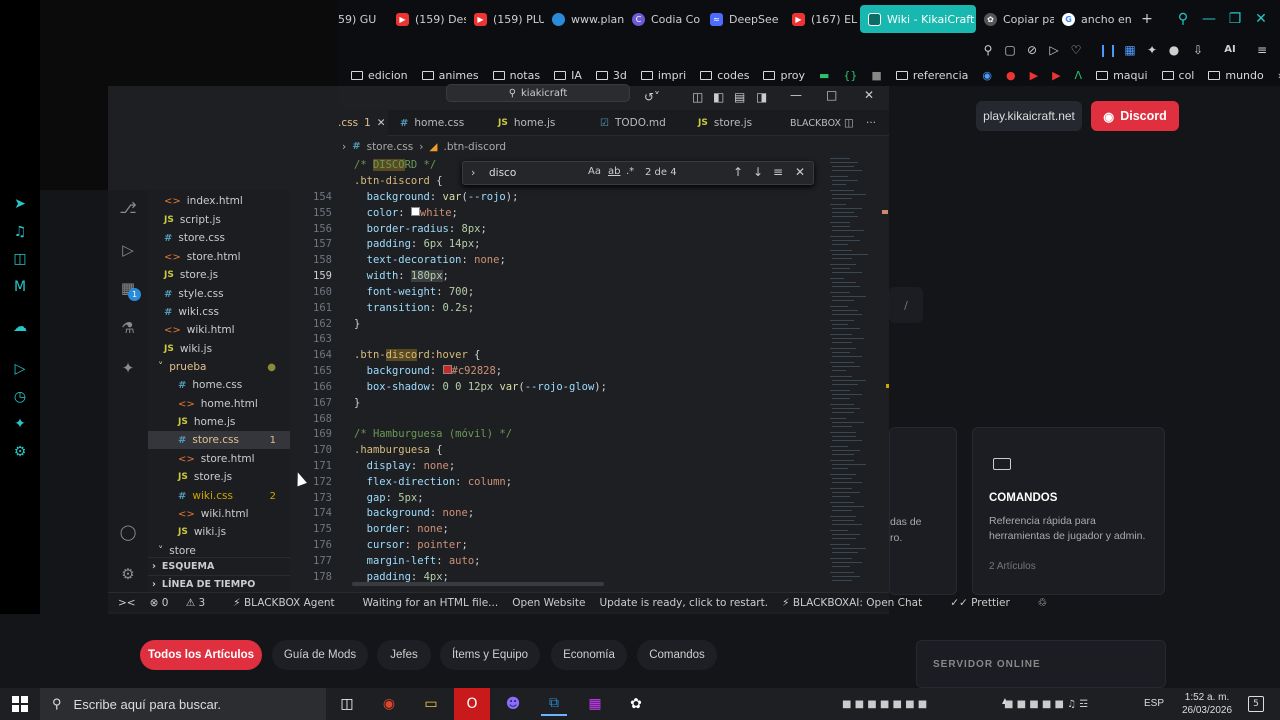 The height and width of the screenshot is (720, 1280). I want to click on browser-tab: www.plan, so click(584, 19).